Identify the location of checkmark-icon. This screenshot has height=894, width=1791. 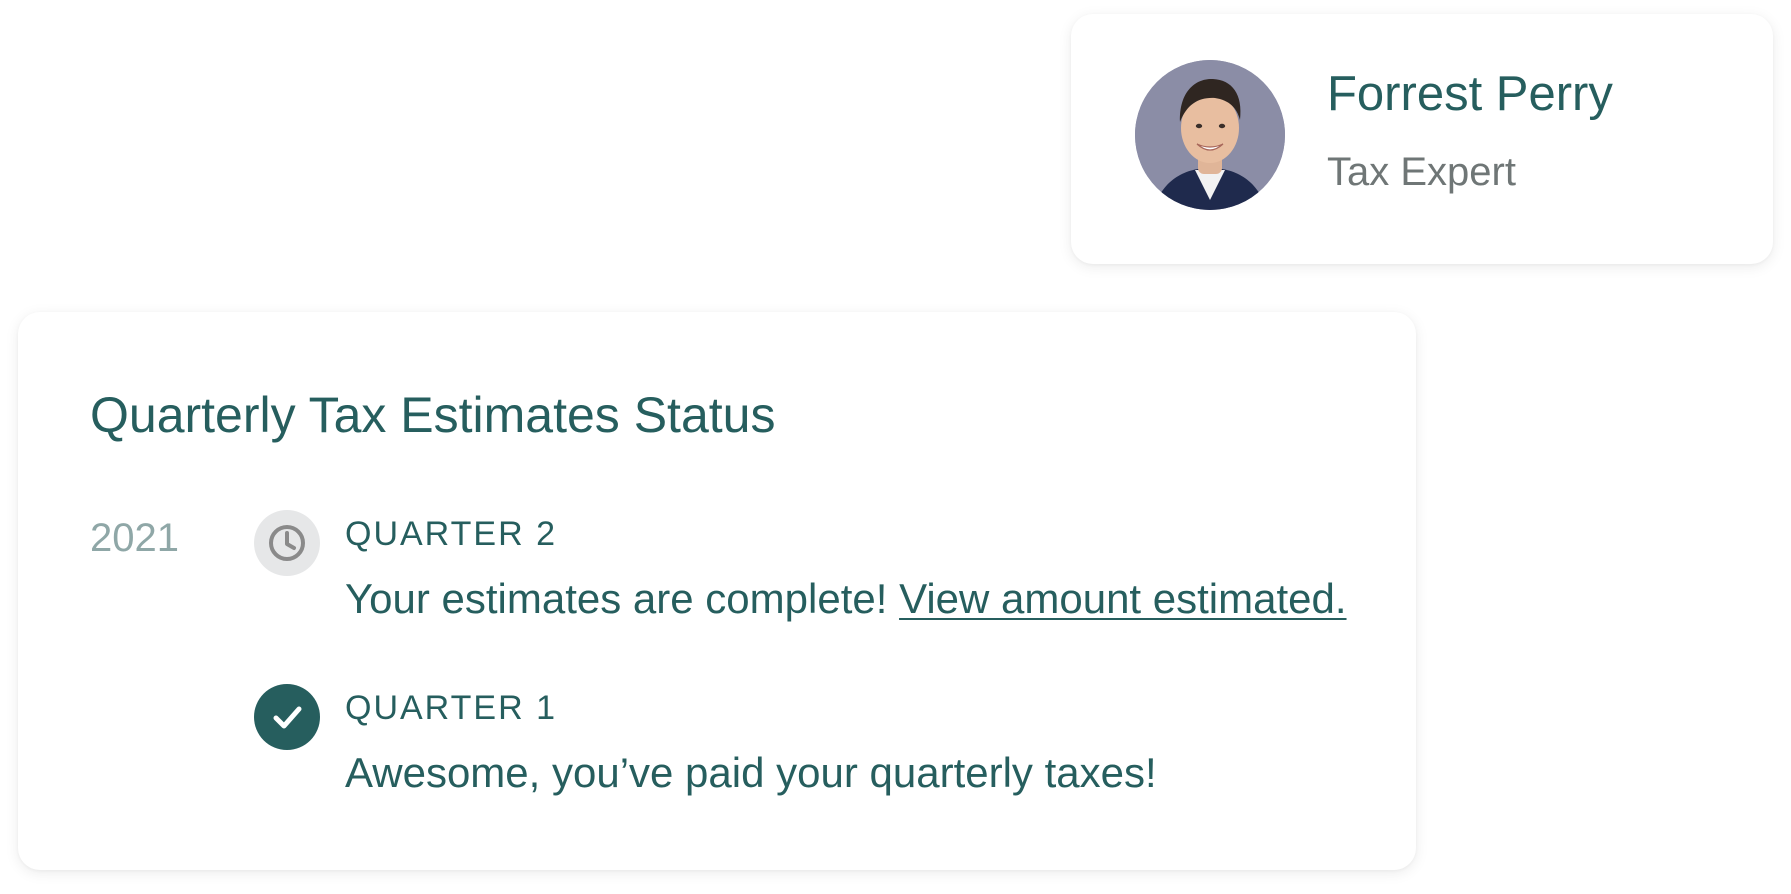
(287, 717).